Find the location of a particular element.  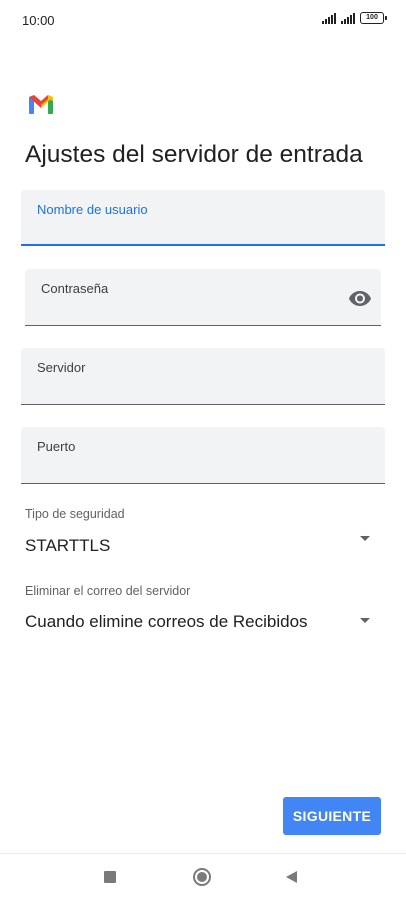

chevron-down-icon is located at coordinates (365, 538).